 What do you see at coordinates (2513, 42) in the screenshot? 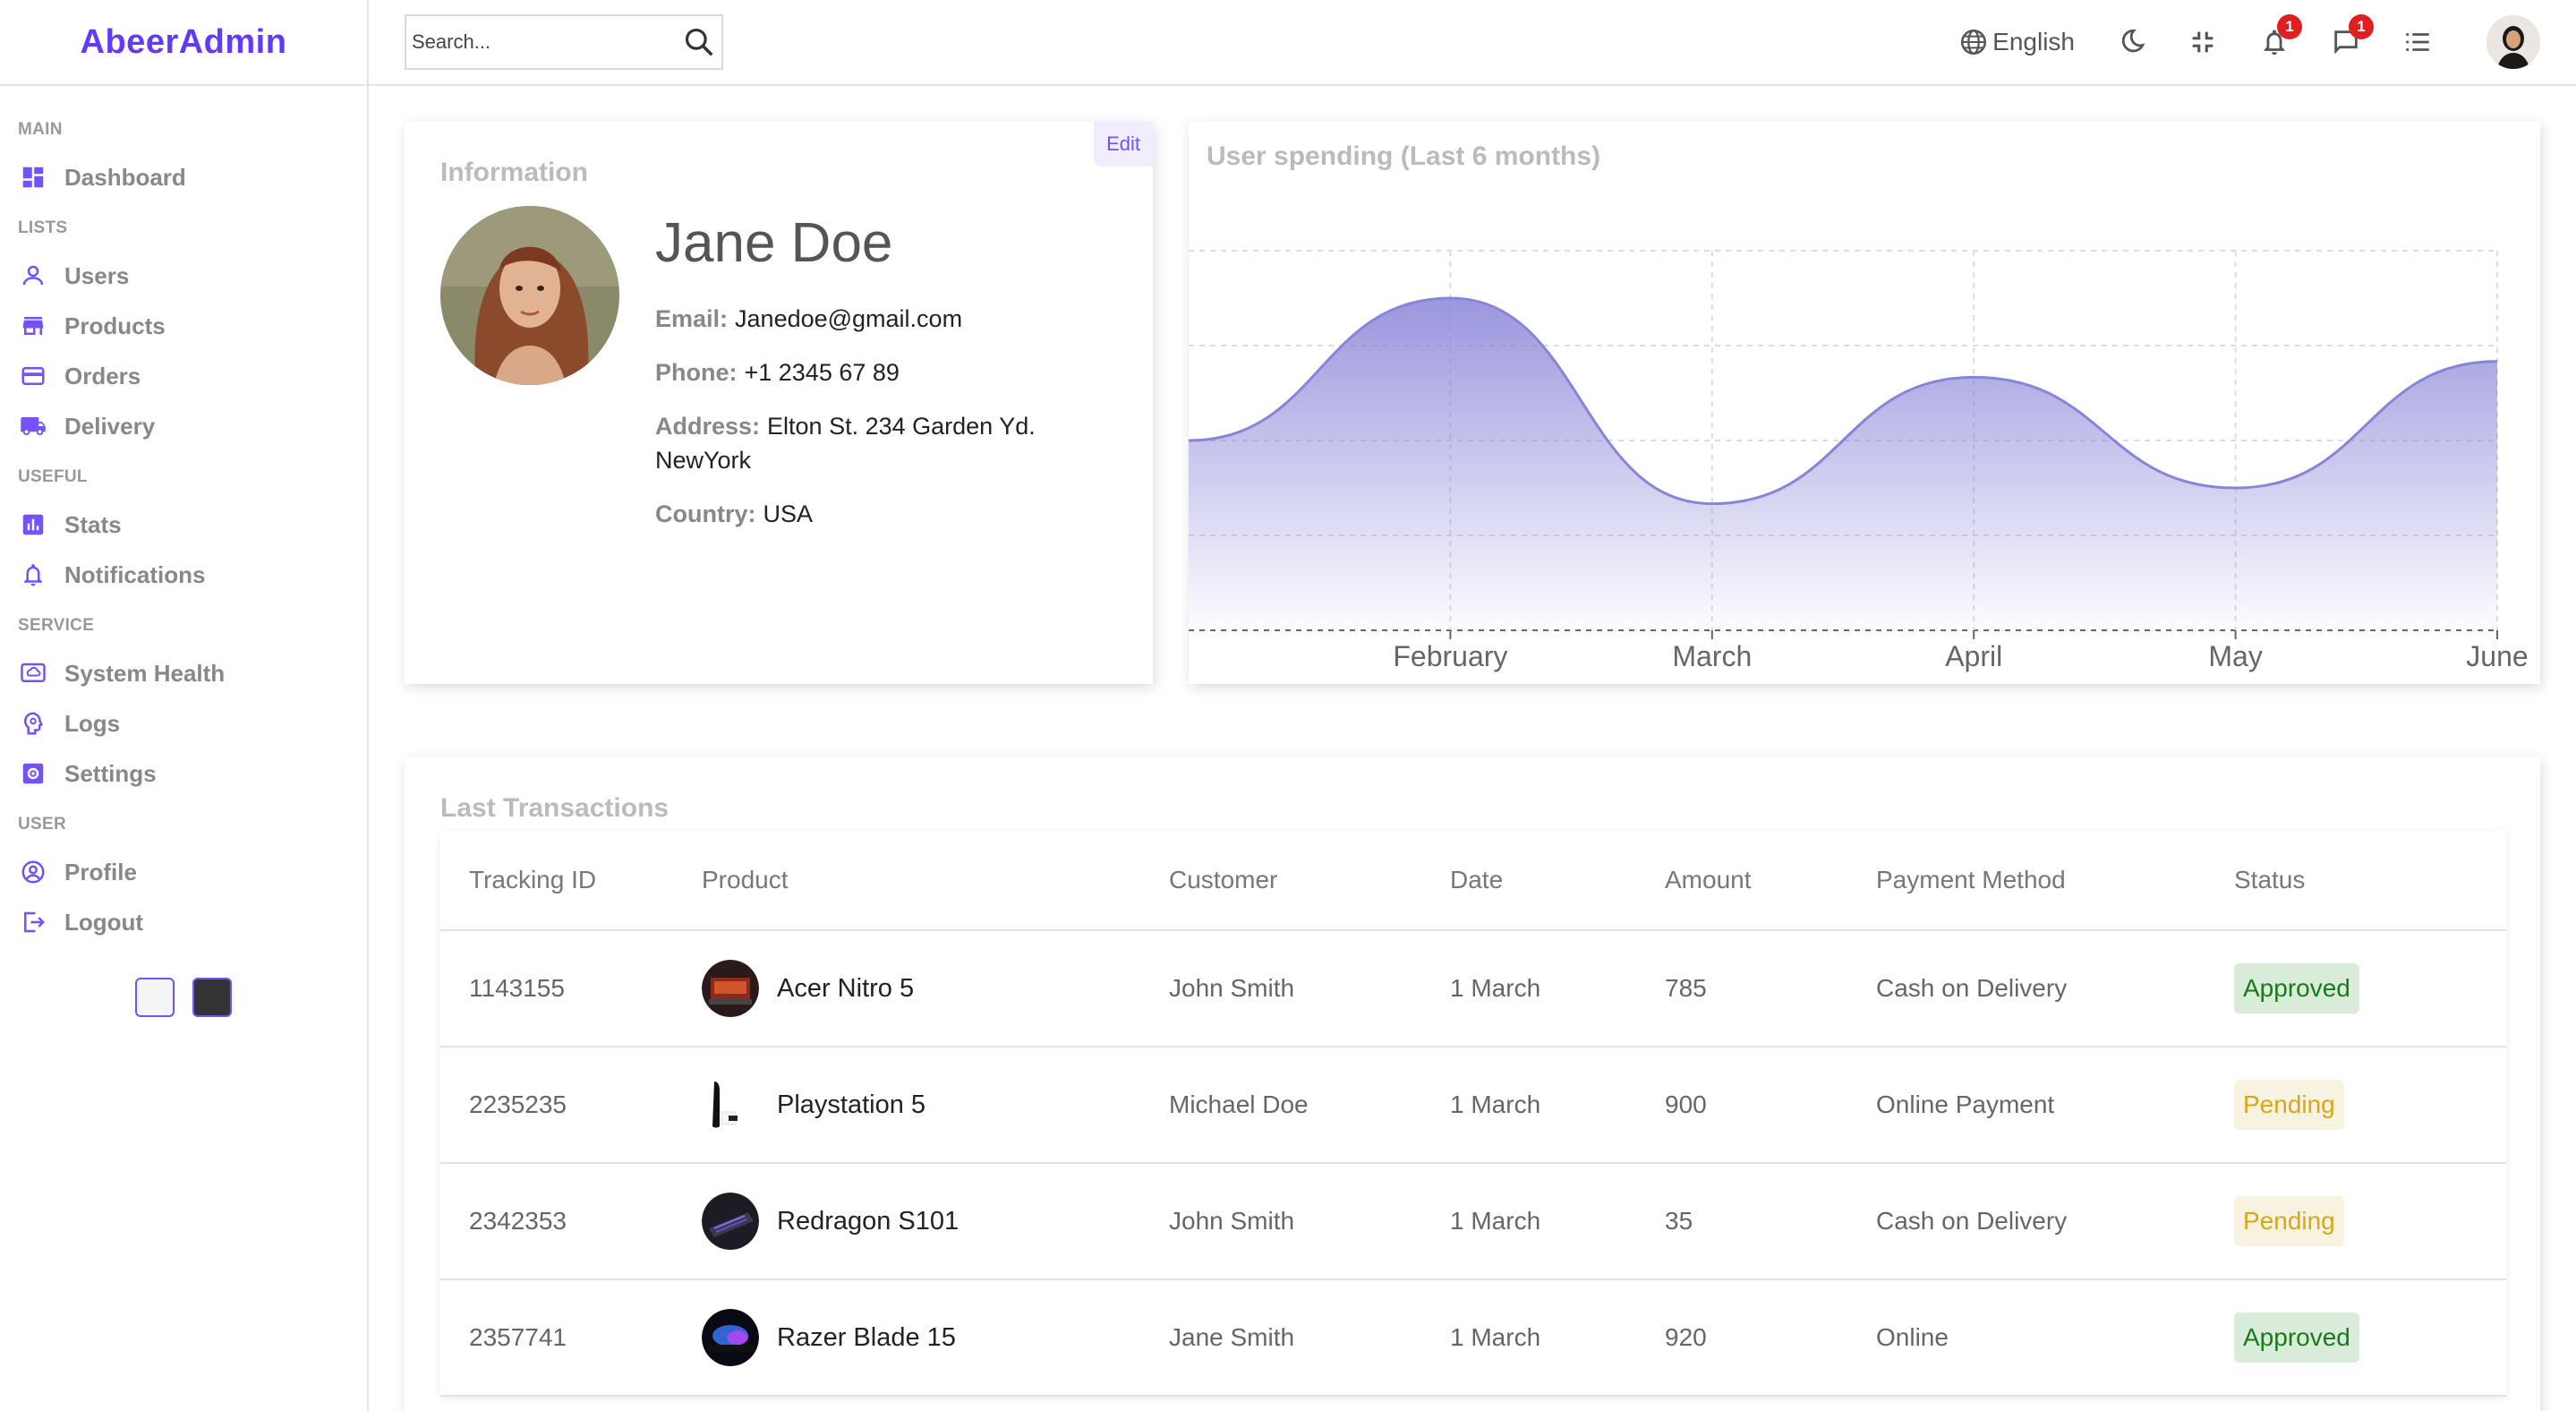
I see `avatar` at bounding box center [2513, 42].